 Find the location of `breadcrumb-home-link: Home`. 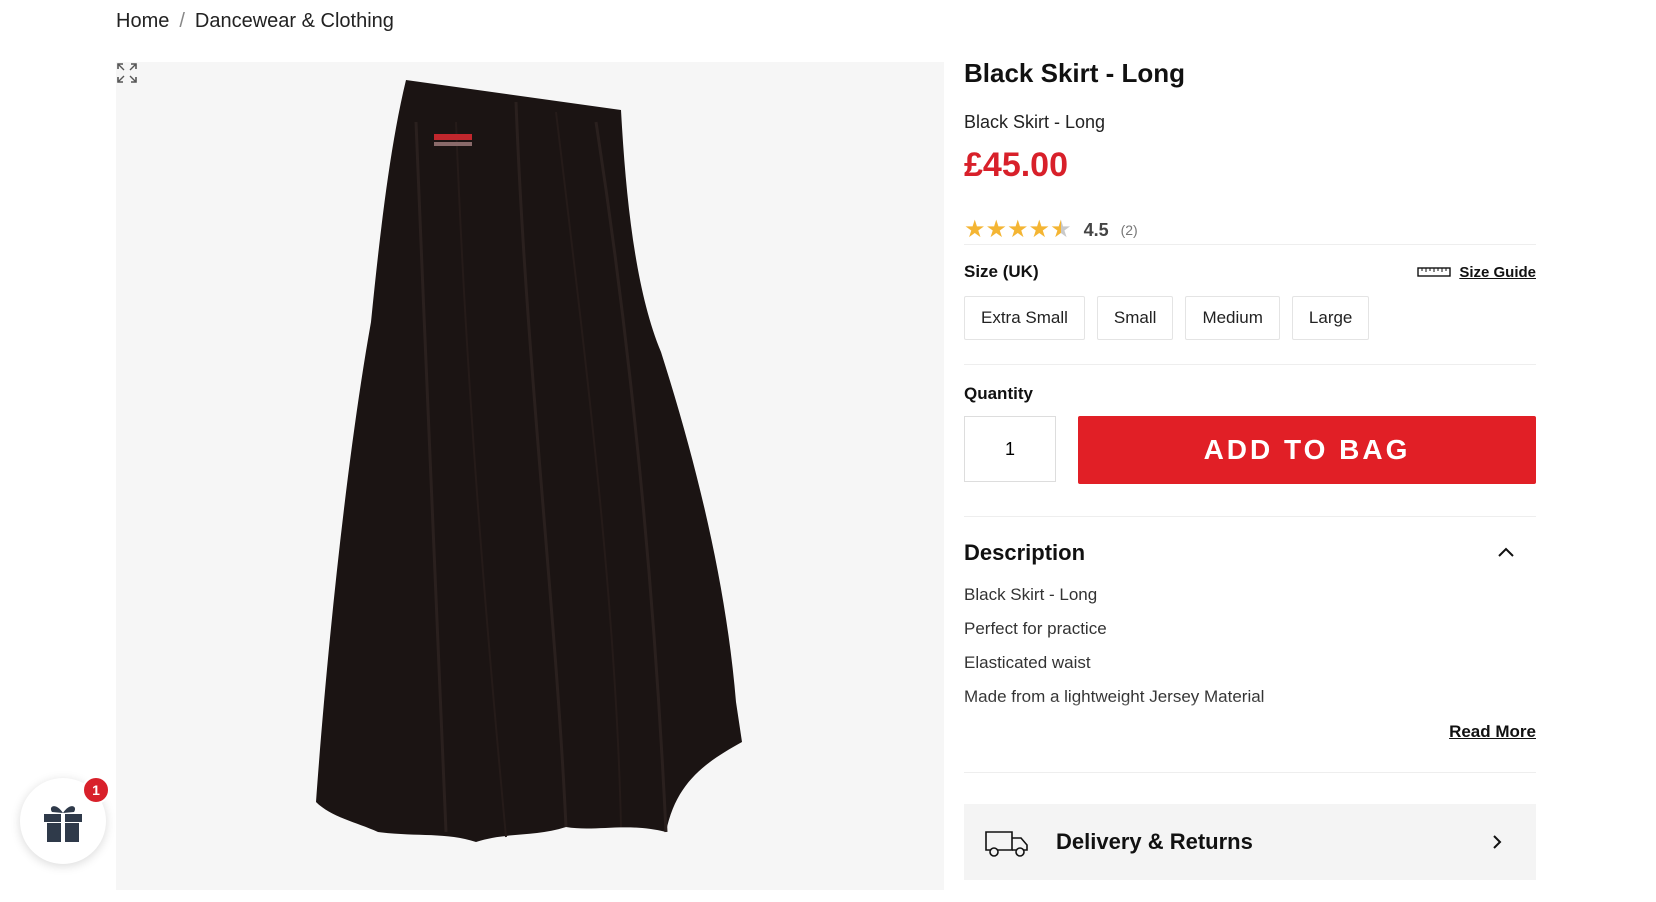

breadcrumb-home-link: Home is located at coordinates (142, 21).